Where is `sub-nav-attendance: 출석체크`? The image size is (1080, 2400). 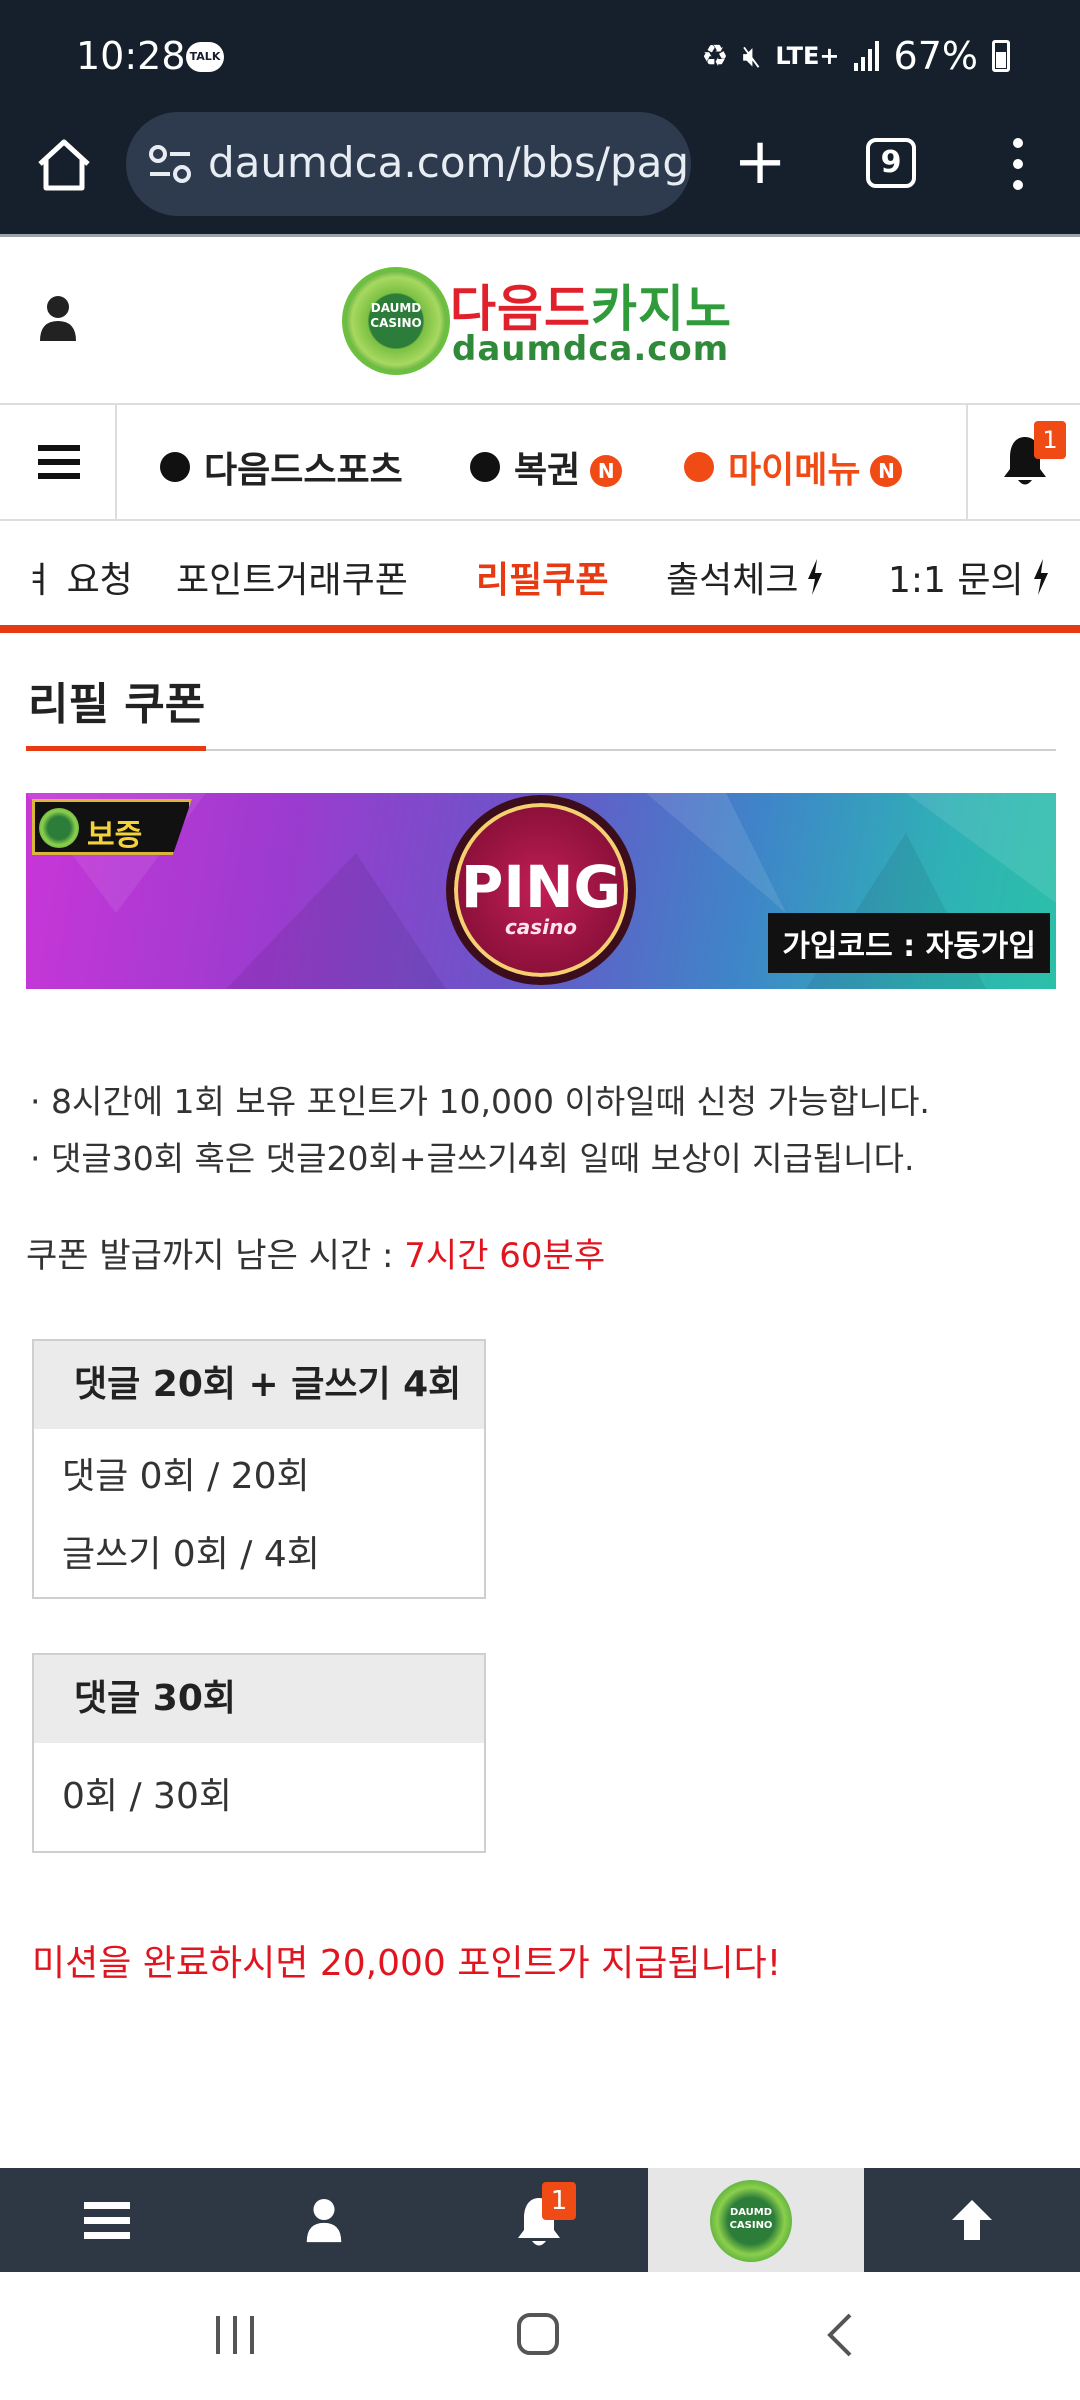
sub-nav-attendance: 출석체크 is located at coordinates (745, 577).